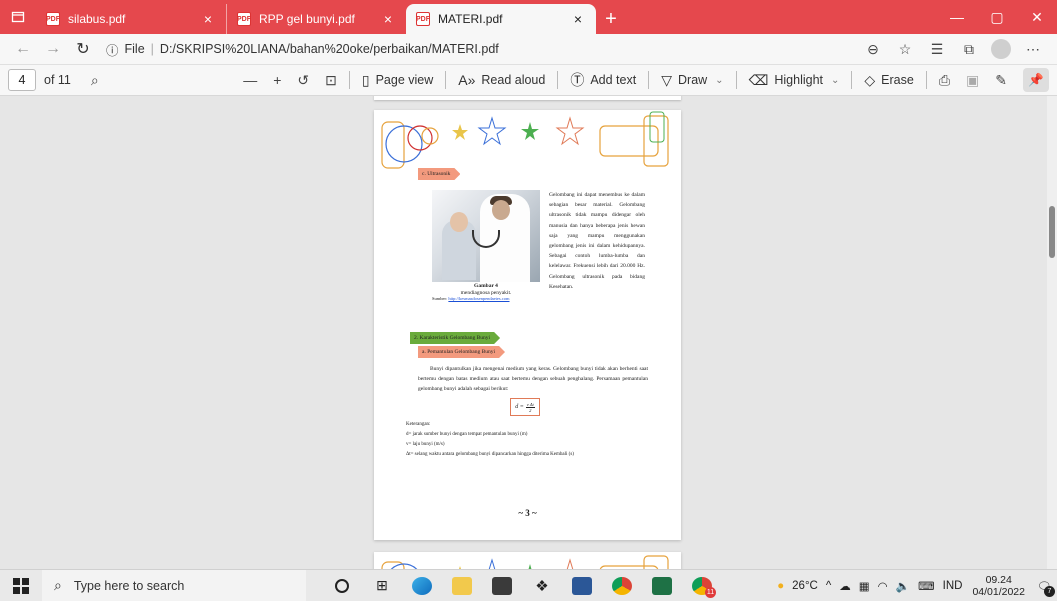 The height and width of the screenshot is (601, 1057). Describe the element at coordinates (883, 586) in the screenshot. I see `wifi-icon: ◠` at that location.